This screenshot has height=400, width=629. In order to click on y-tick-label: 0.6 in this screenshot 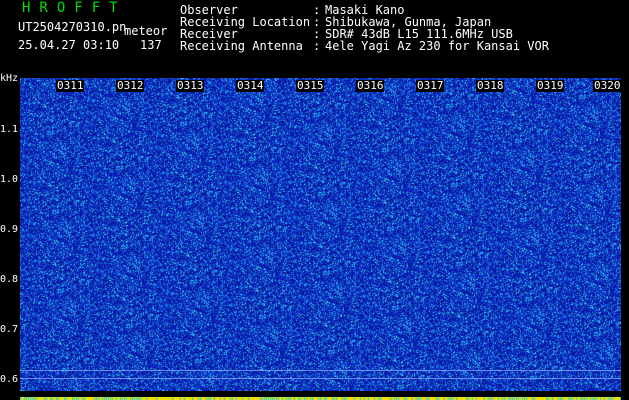, I will do `click(9, 379)`.